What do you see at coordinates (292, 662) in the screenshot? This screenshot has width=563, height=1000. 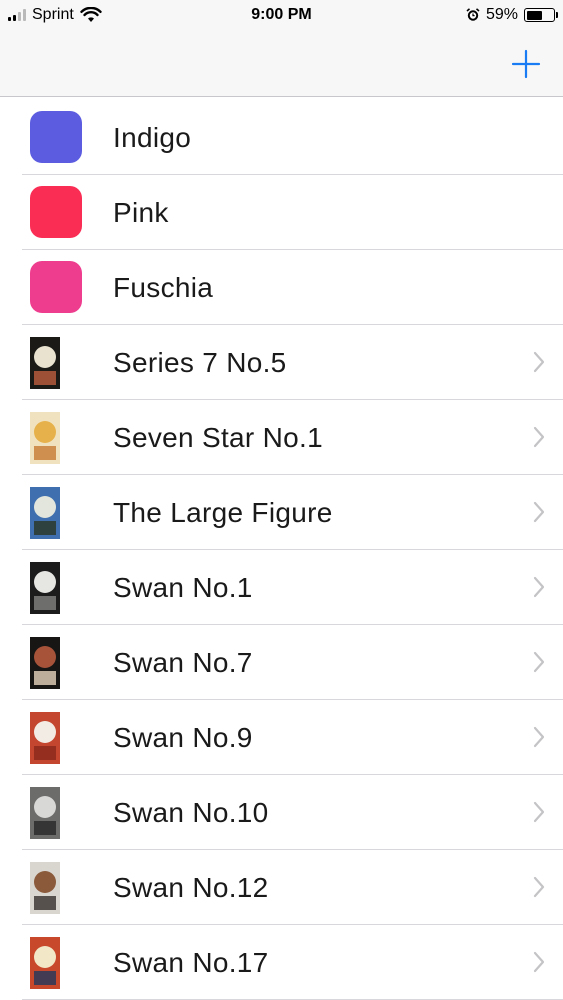 I see `list-item: Swan No.7` at bounding box center [292, 662].